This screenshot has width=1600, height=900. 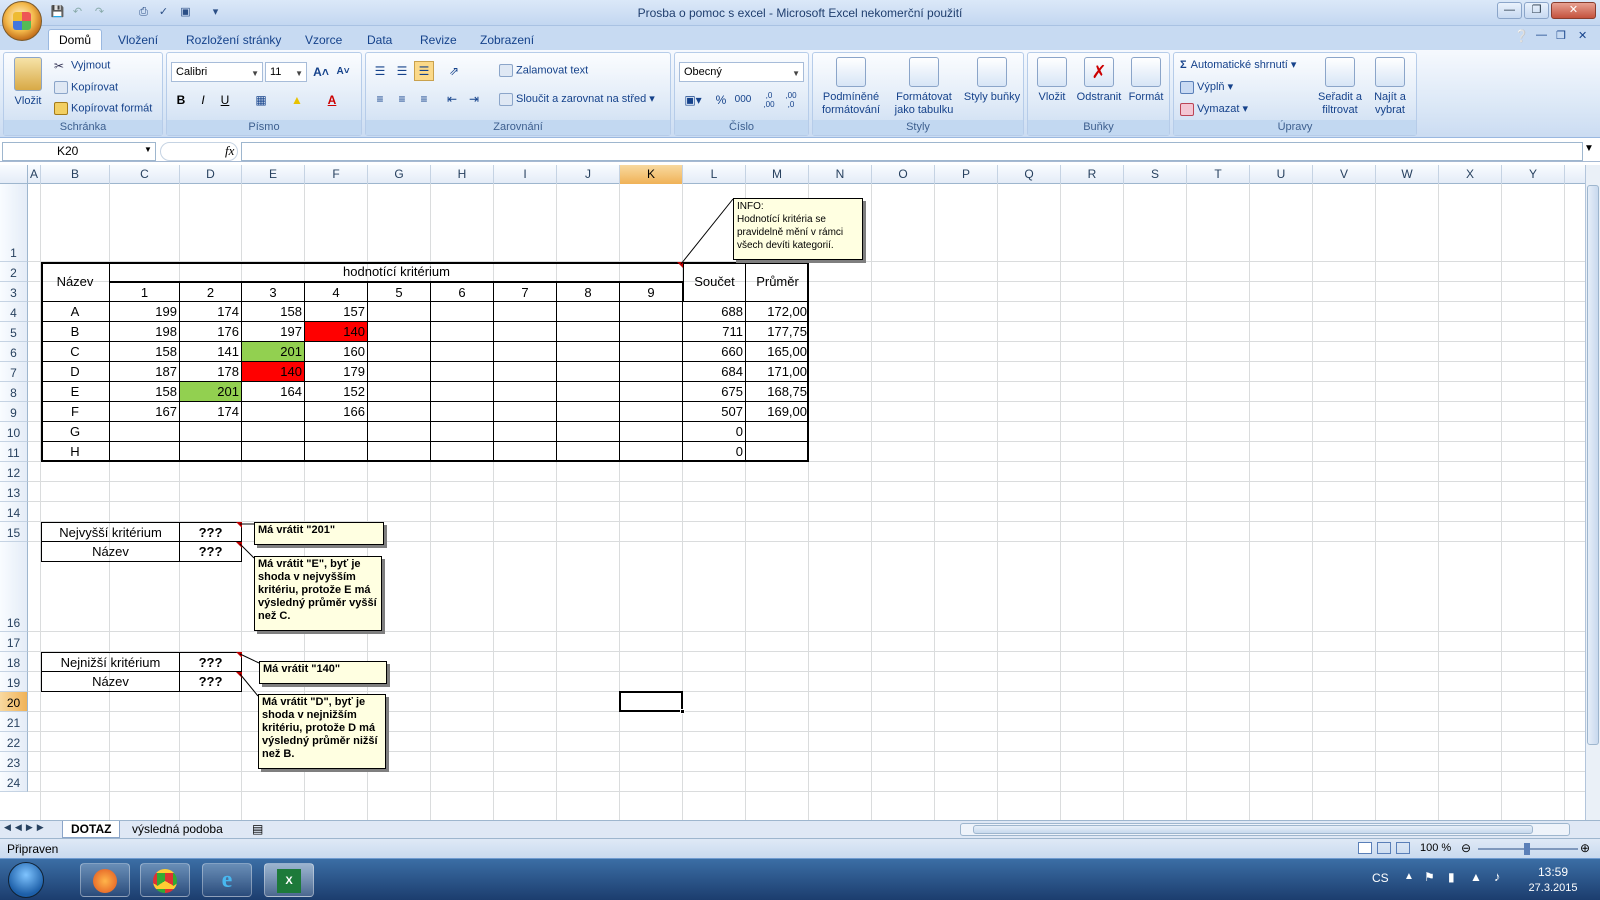 I want to click on sum-cell: 0, so click(x=714, y=432).